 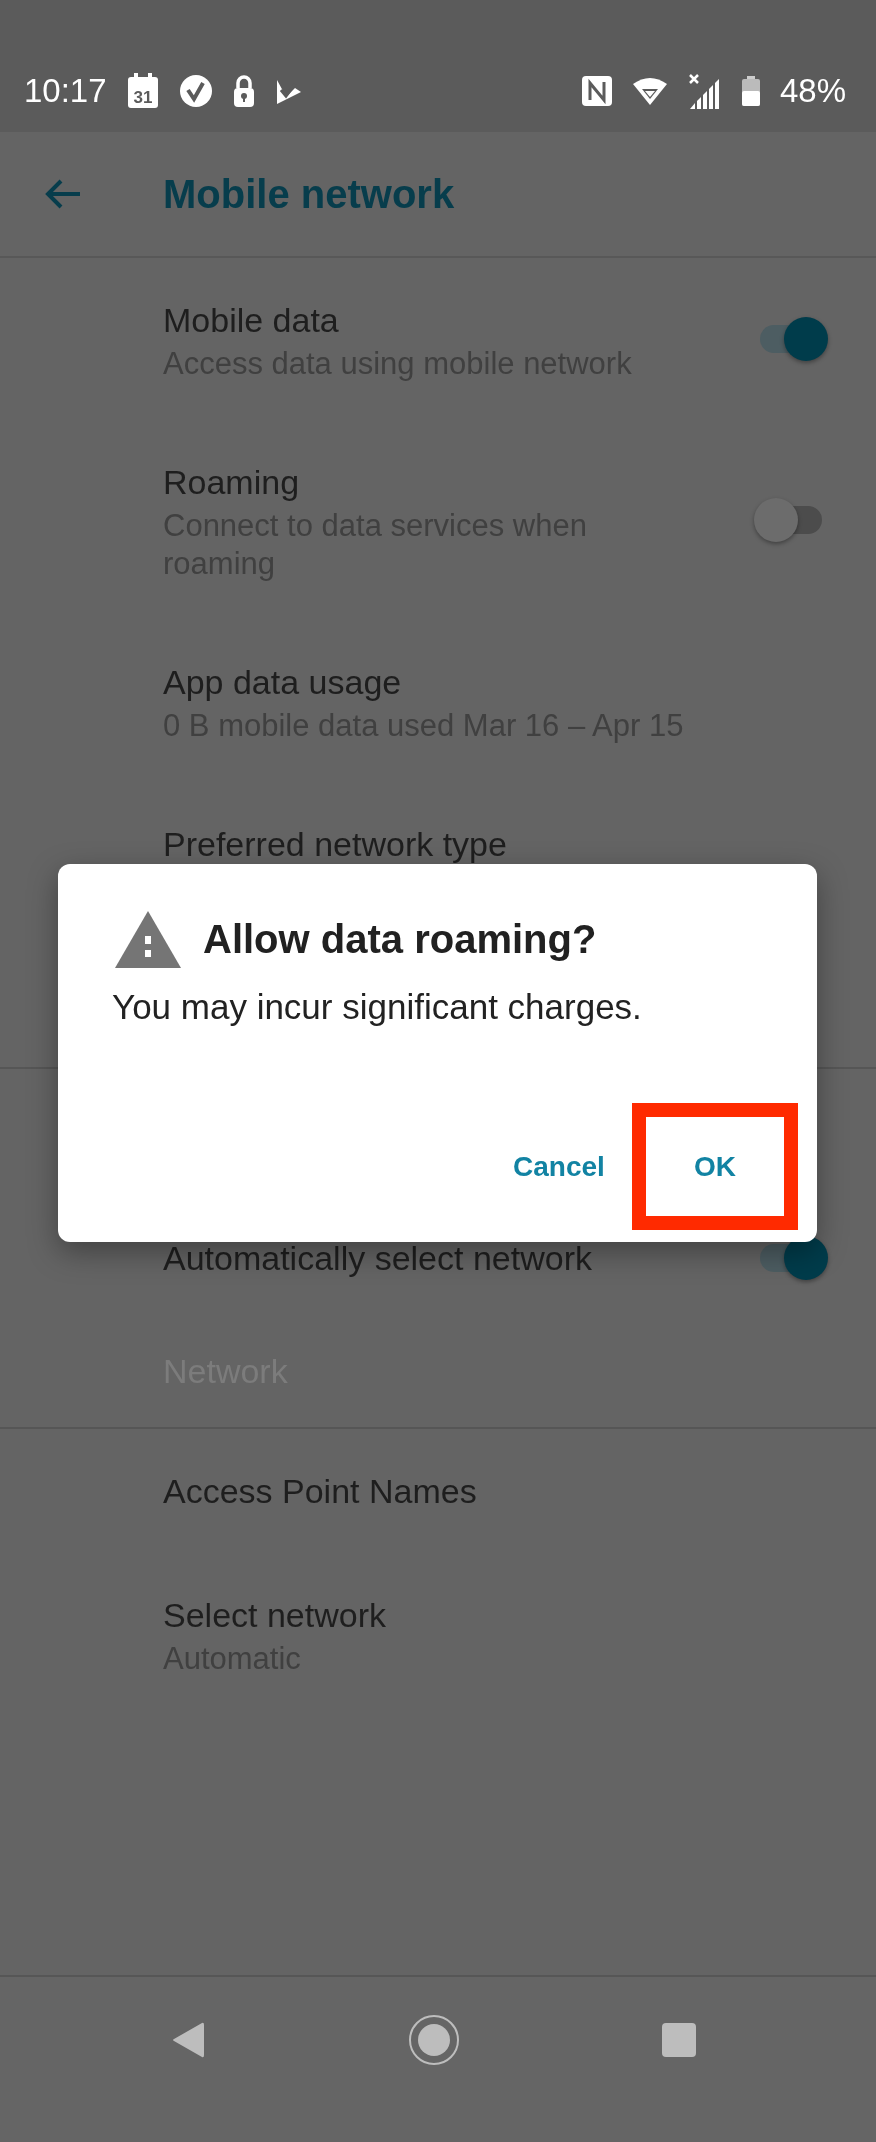 I want to click on setting-title: Automatically select network, so click(x=377, y=1258).